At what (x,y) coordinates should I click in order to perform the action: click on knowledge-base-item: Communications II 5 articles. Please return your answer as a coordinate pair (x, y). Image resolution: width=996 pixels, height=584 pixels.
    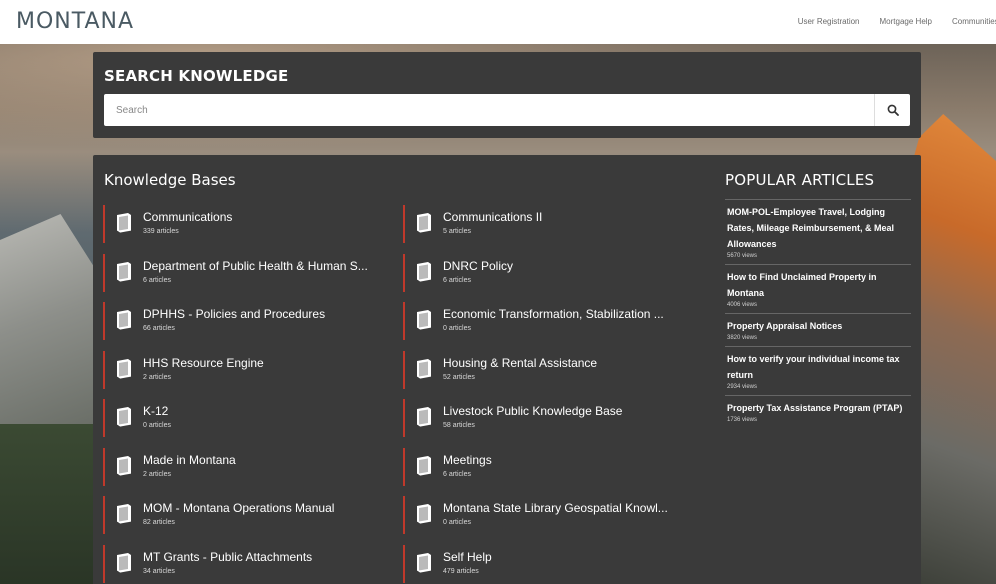
    Looking at the image, I should click on (548, 224).